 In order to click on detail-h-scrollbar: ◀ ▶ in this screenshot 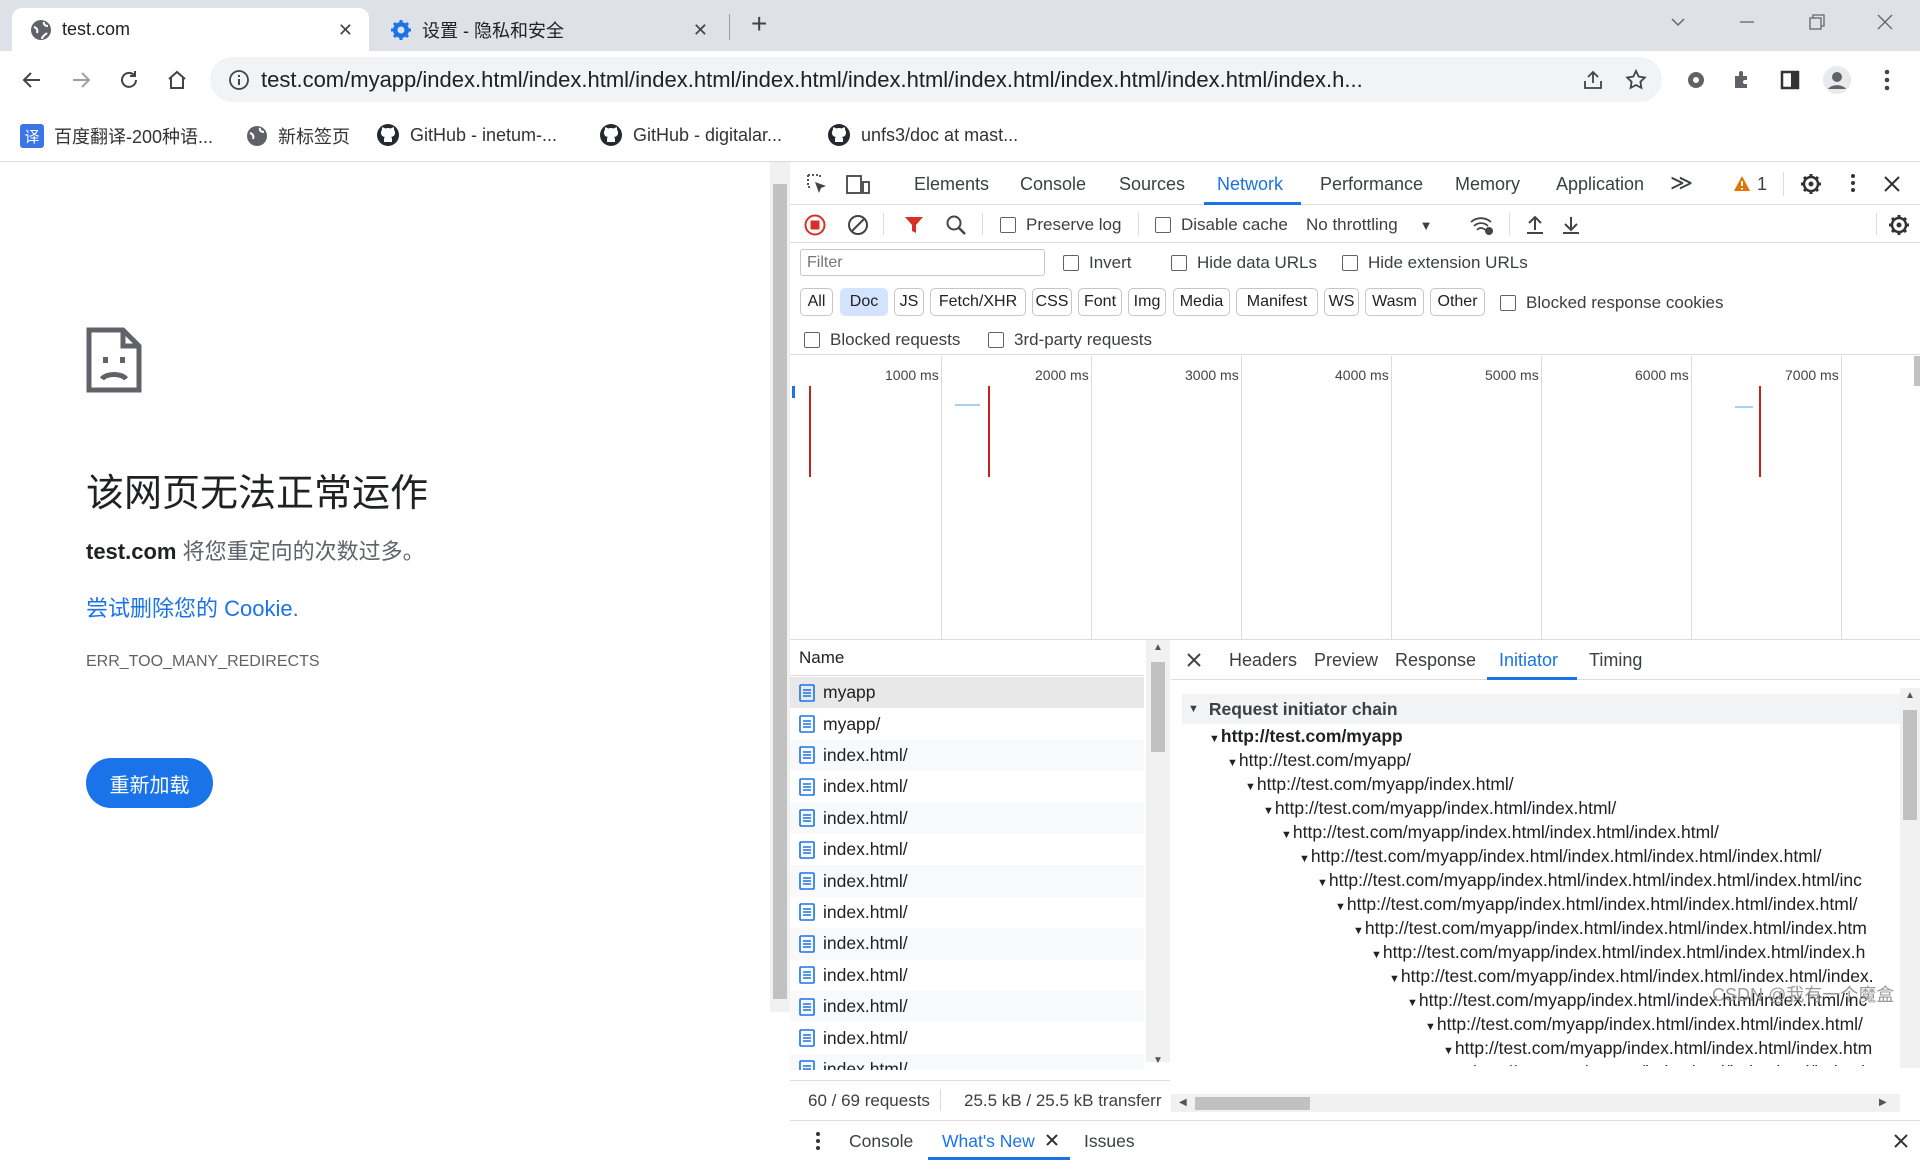, I will do `click(1535, 1103)`.